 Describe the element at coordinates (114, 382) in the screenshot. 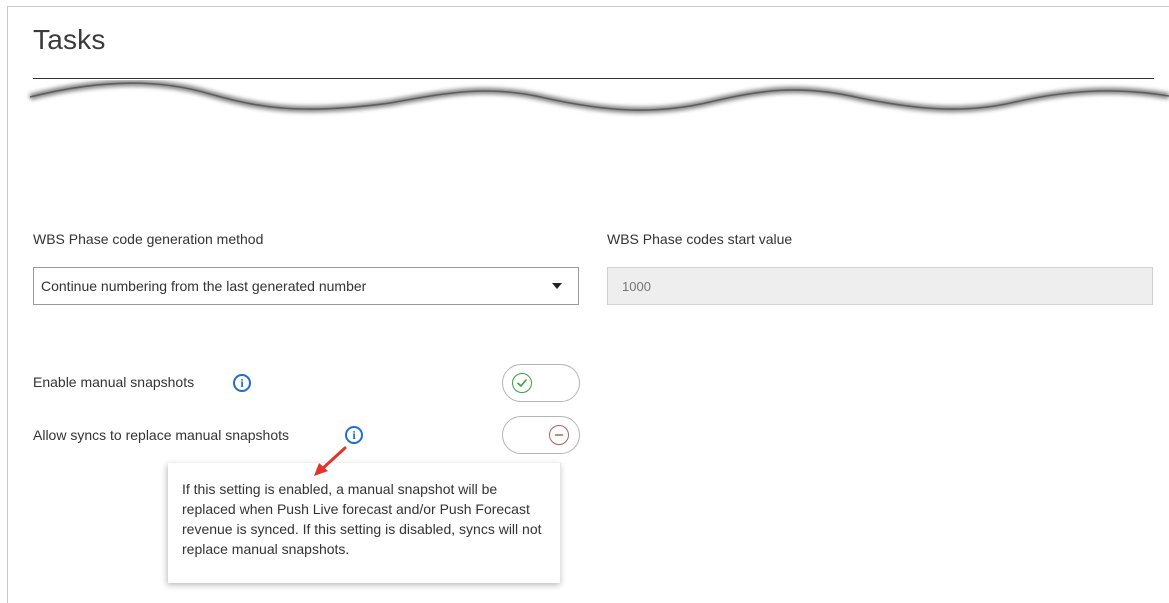

I see `manual-snapshots-label: Enable manual snapshots` at that location.